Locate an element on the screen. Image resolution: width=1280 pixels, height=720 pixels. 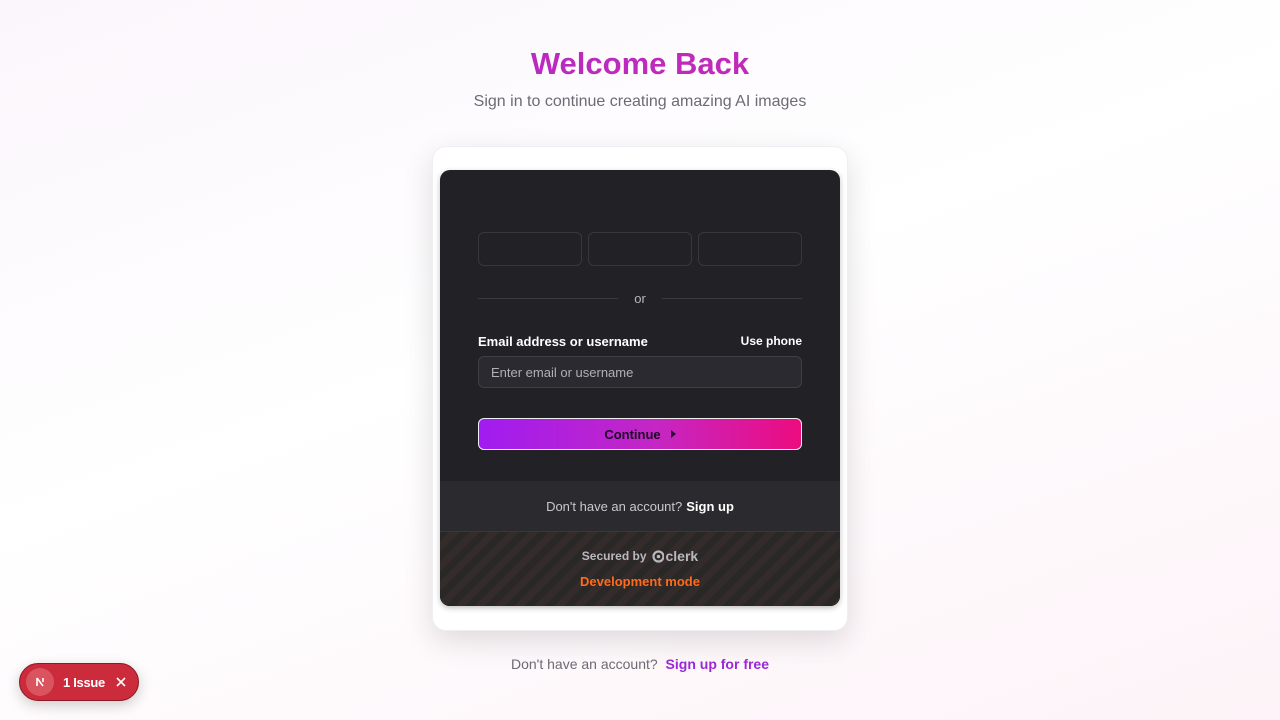
social-login-row is located at coordinates (640, 249).